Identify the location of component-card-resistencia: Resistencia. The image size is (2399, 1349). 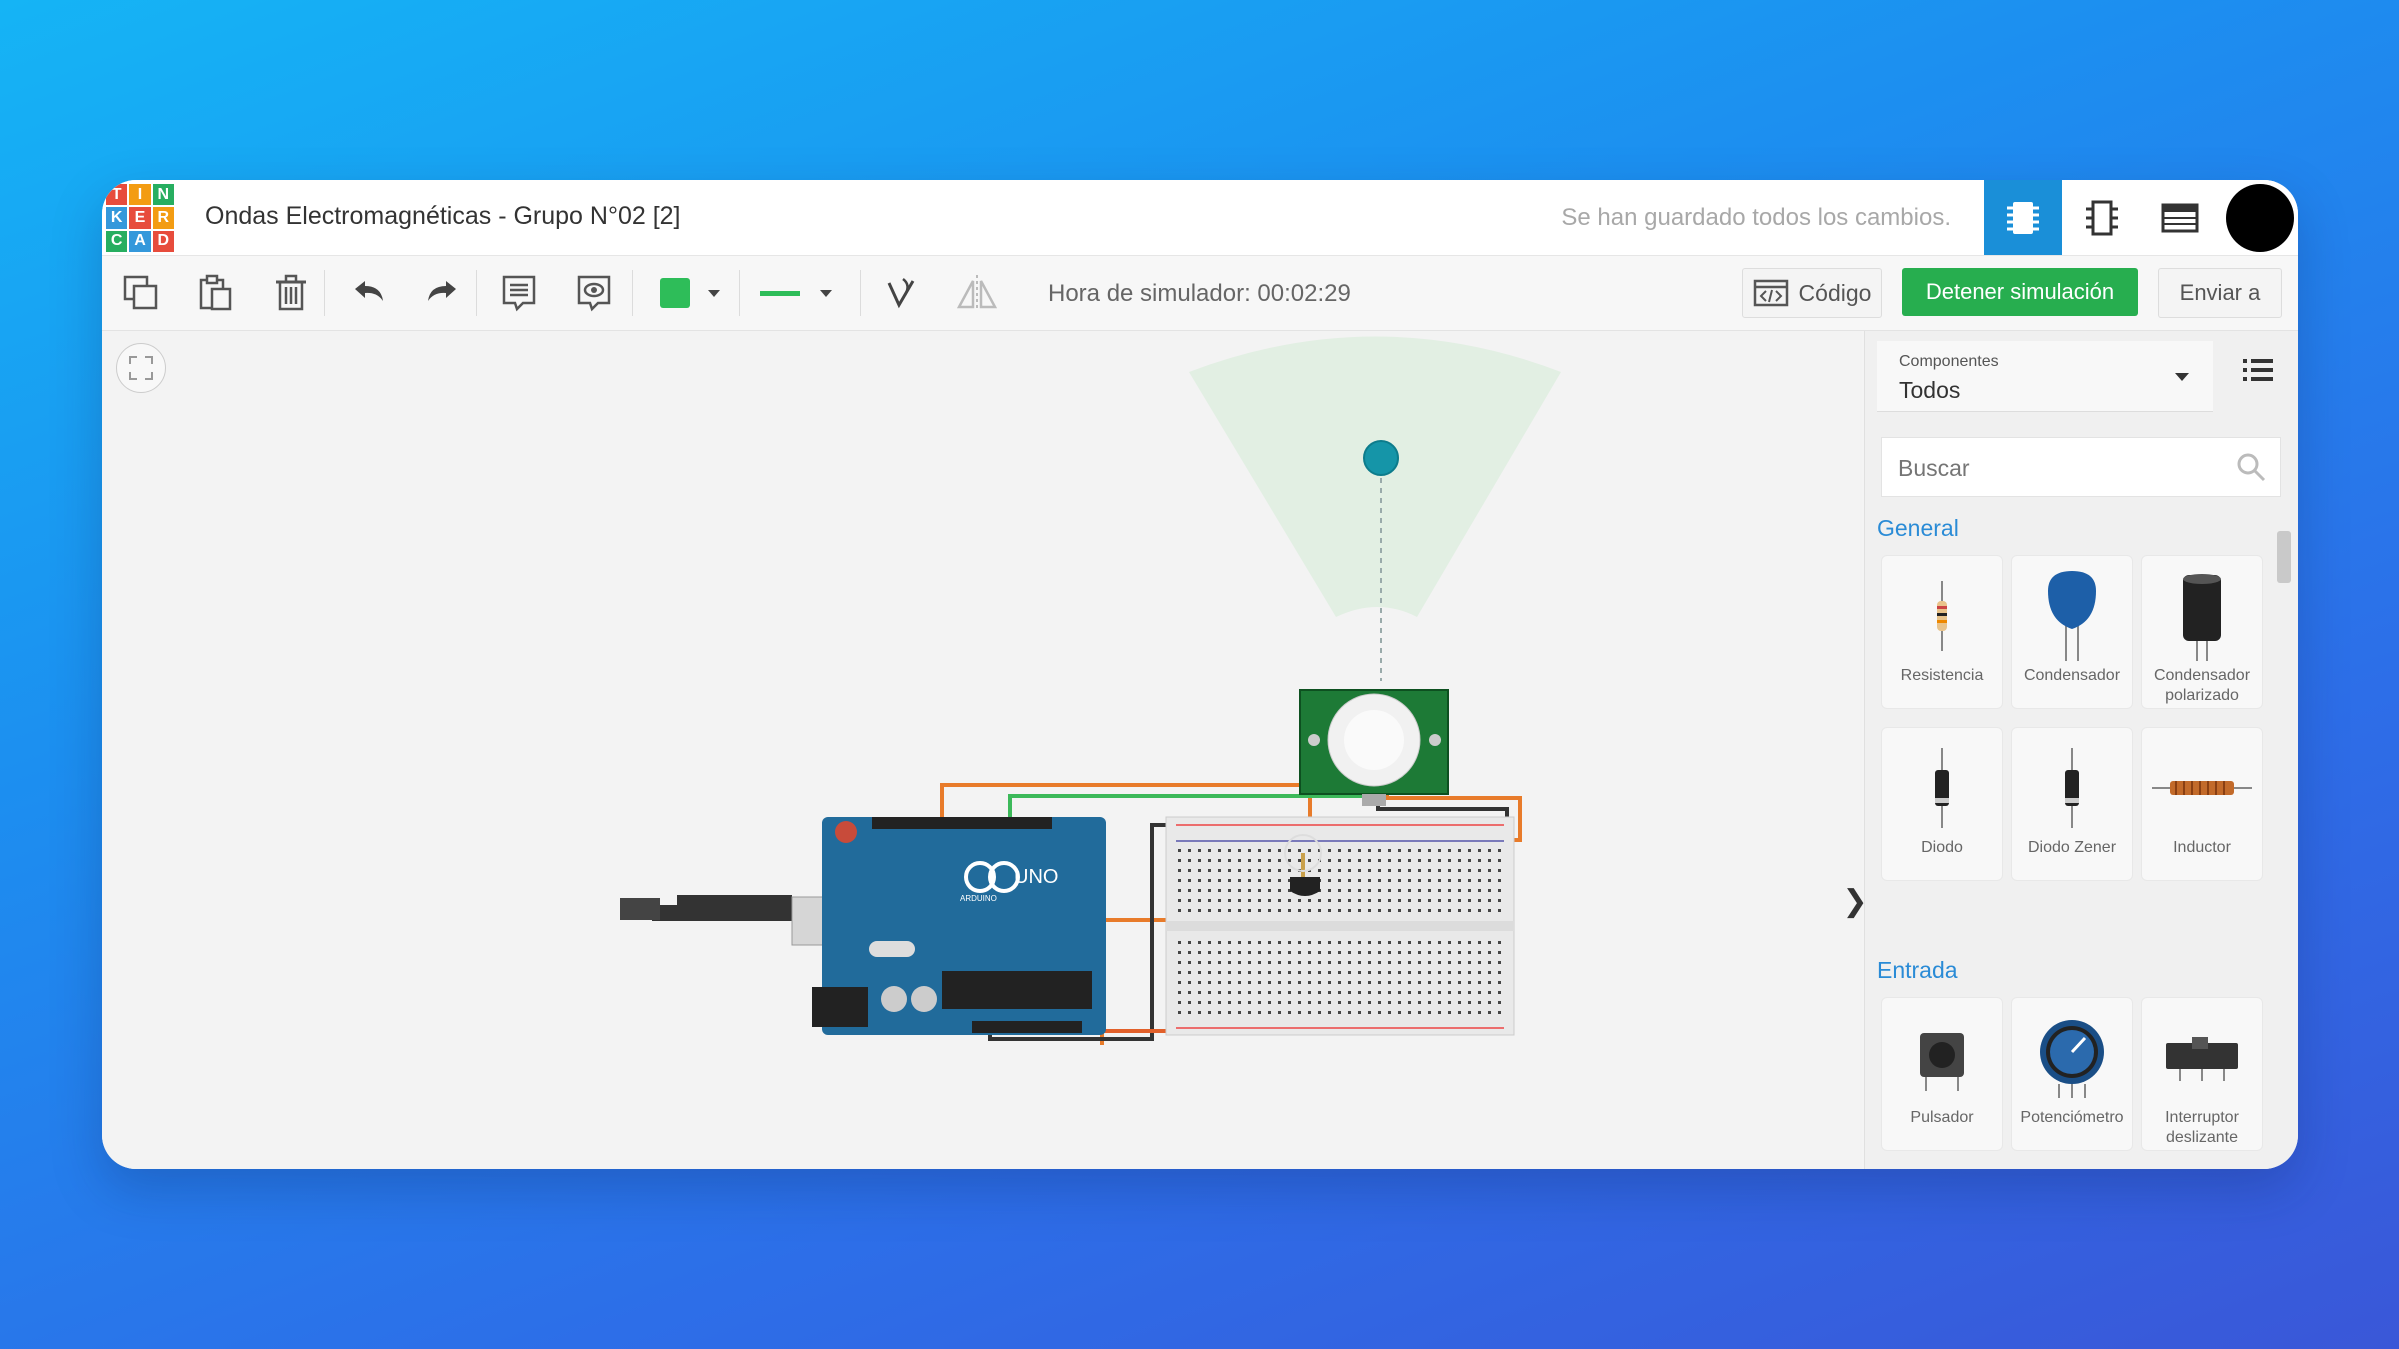
(1942, 632).